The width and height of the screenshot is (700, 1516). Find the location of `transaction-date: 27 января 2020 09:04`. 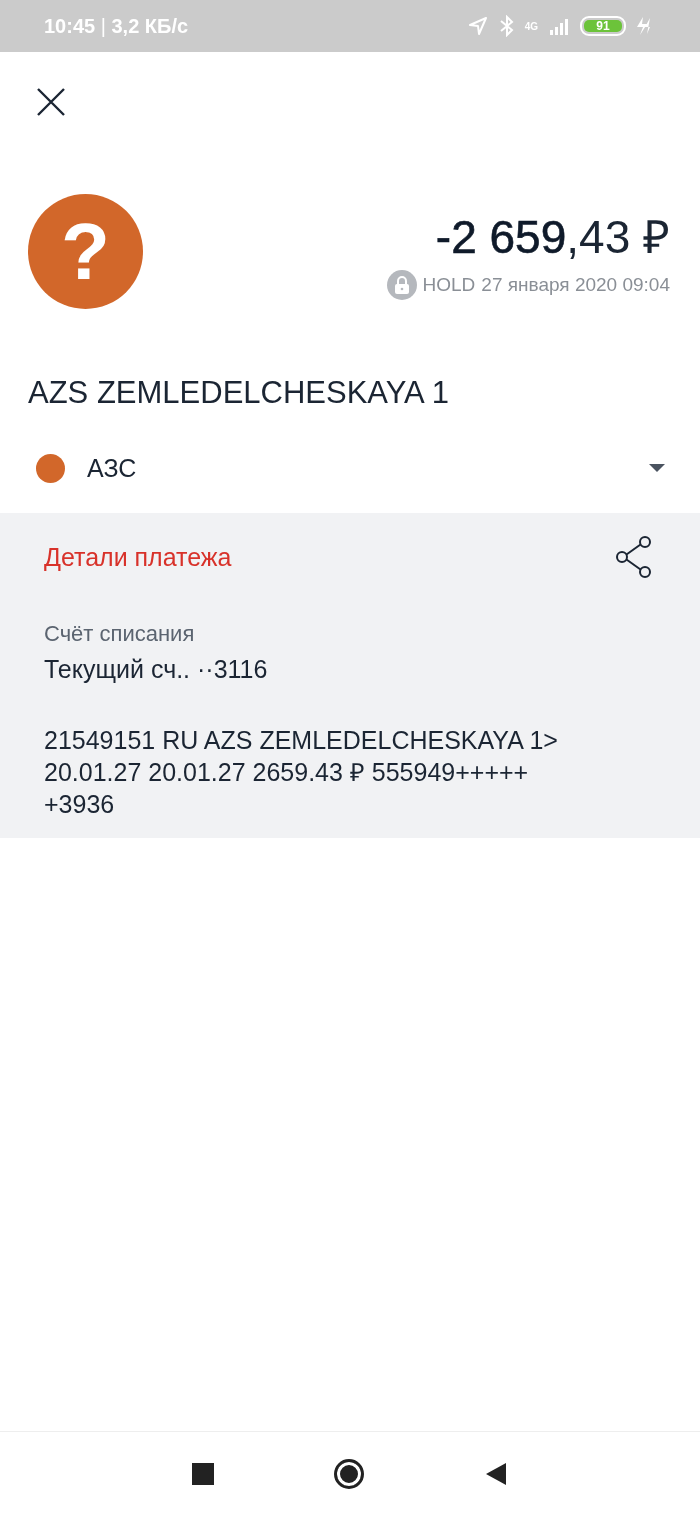

transaction-date: 27 января 2020 09:04 is located at coordinates (575, 285).